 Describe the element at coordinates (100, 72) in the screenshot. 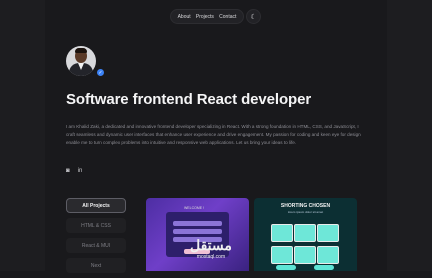

I see `verified-check-icon: ✓` at that location.